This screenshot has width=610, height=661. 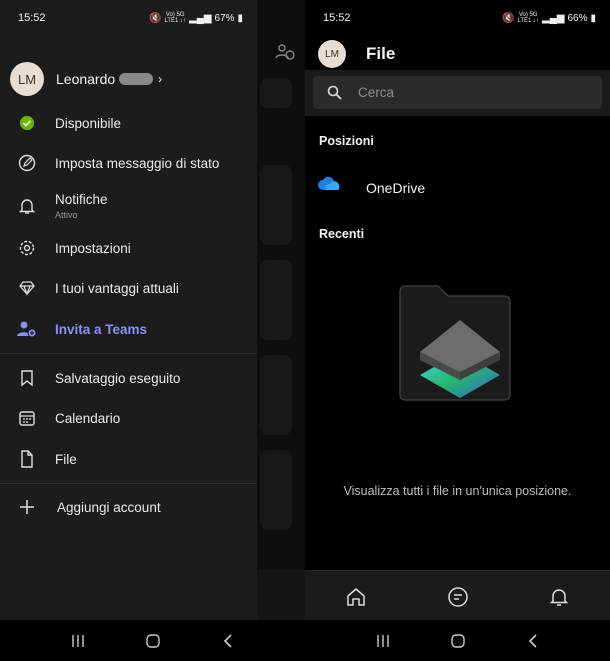 What do you see at coordinates (27, 378) in the screenshot?
I see `bookmark-icon` at bounding box center [27, 378].